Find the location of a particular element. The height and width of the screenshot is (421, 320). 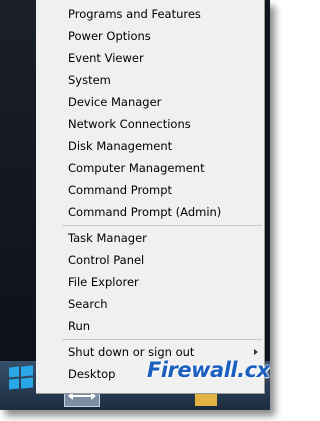

menu-item-command-prompt: Command Prompt is located at coordinates (150, 190).